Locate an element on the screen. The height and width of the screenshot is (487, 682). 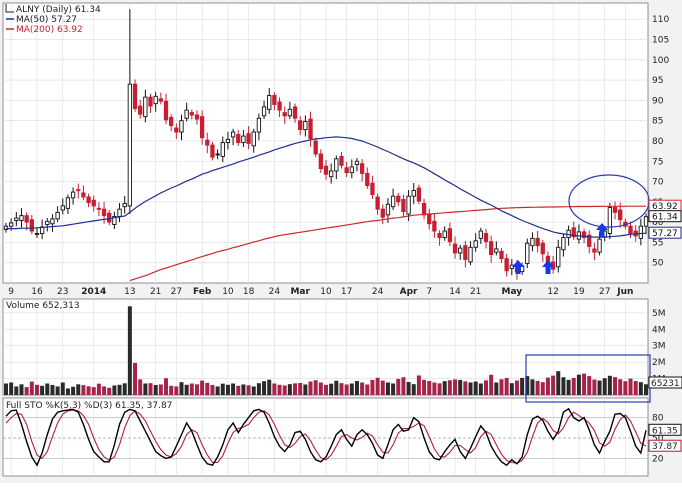
price-panel-title: ALNY (Daily) 61.34 is located at coordinates (58, 10).